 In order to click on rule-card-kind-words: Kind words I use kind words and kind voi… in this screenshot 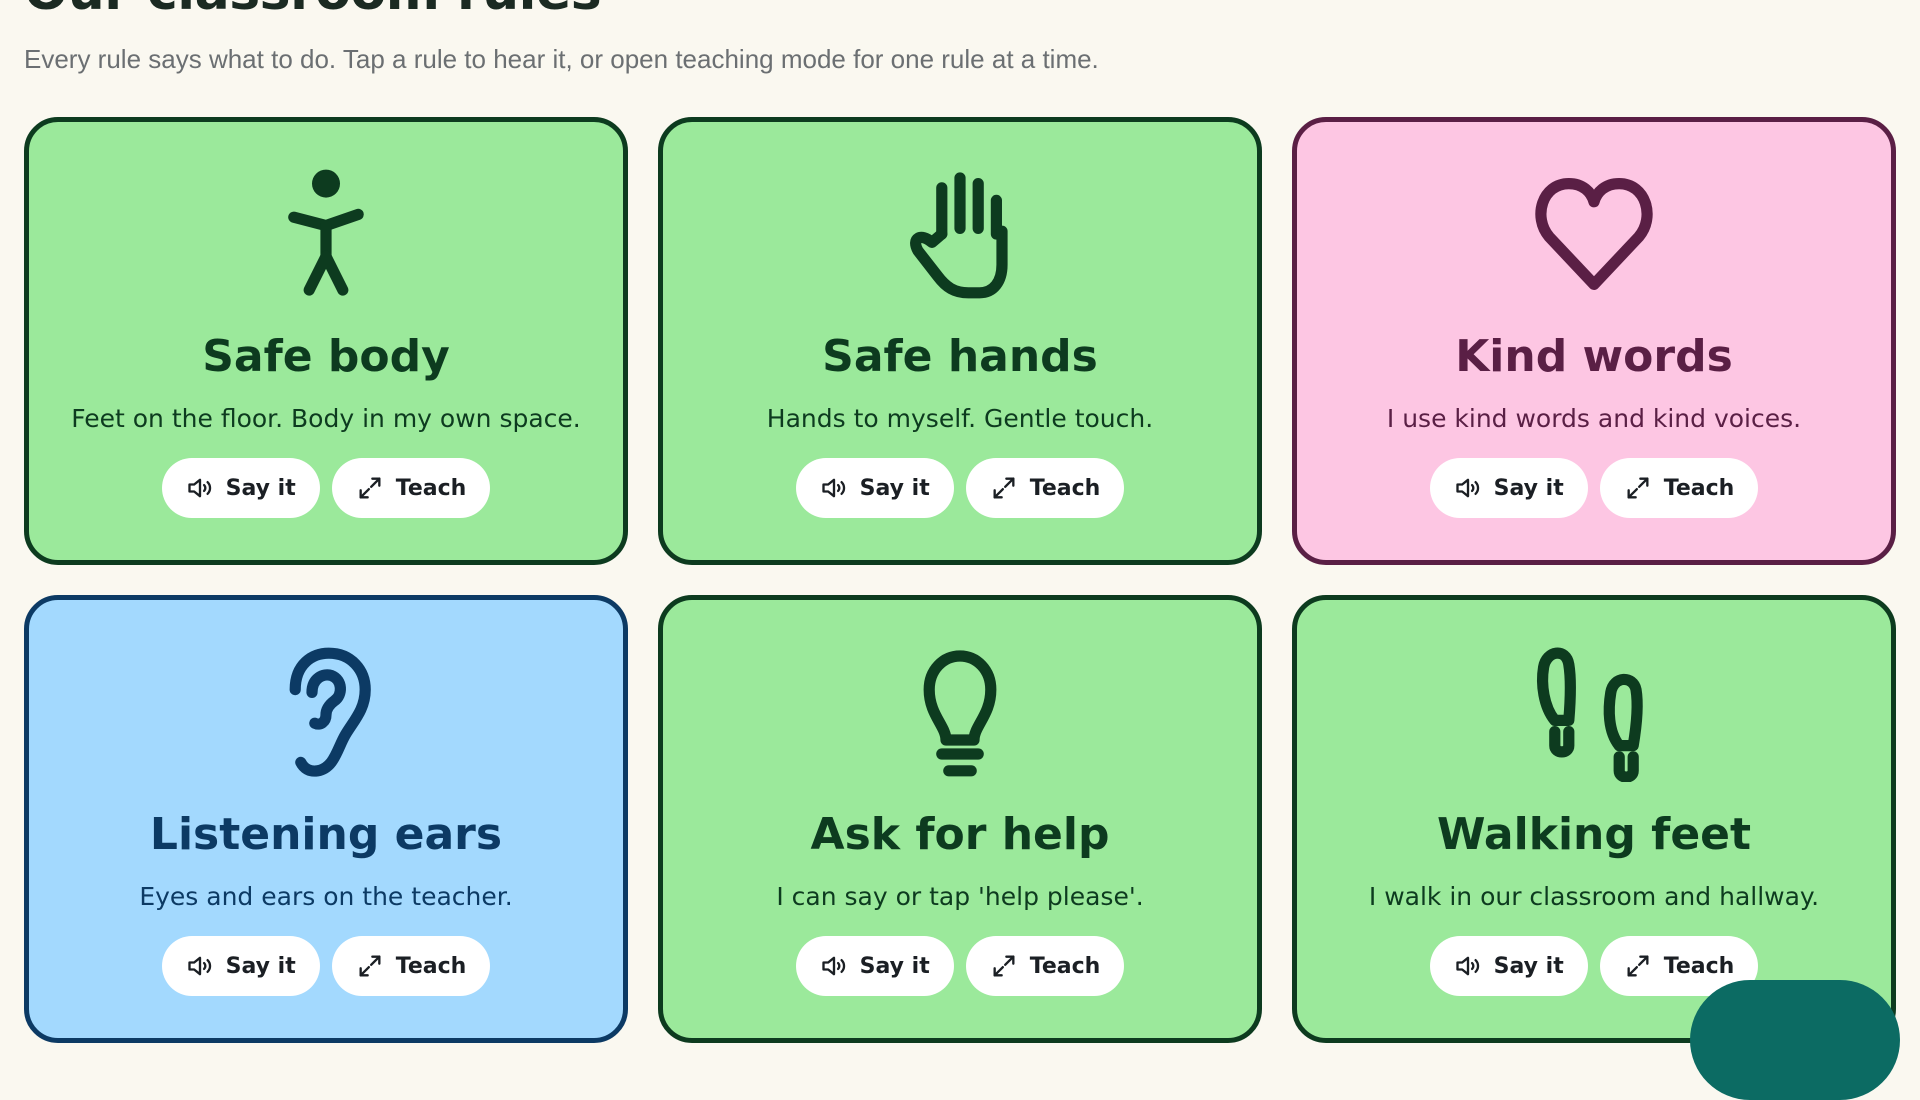, I will do `click(1594, 341)`.